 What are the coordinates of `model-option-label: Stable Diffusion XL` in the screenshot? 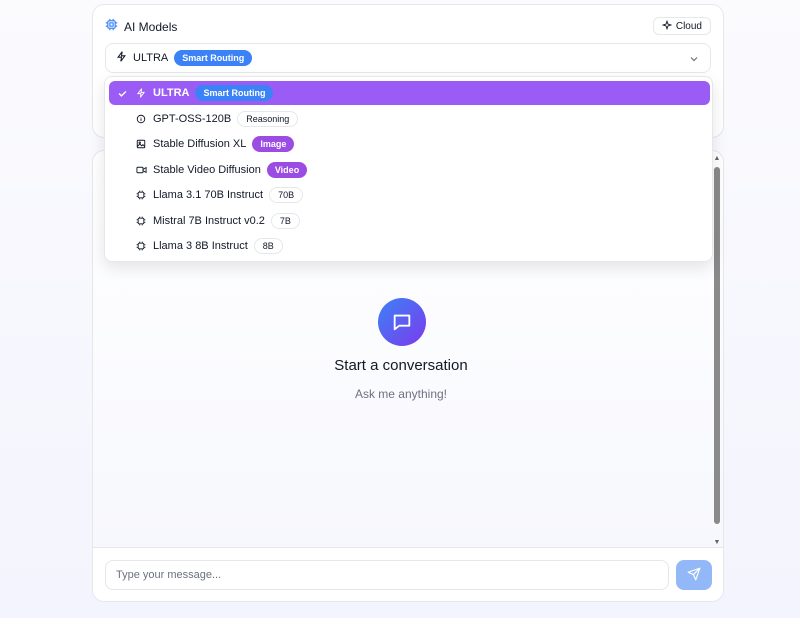 It's located at (200, 144).